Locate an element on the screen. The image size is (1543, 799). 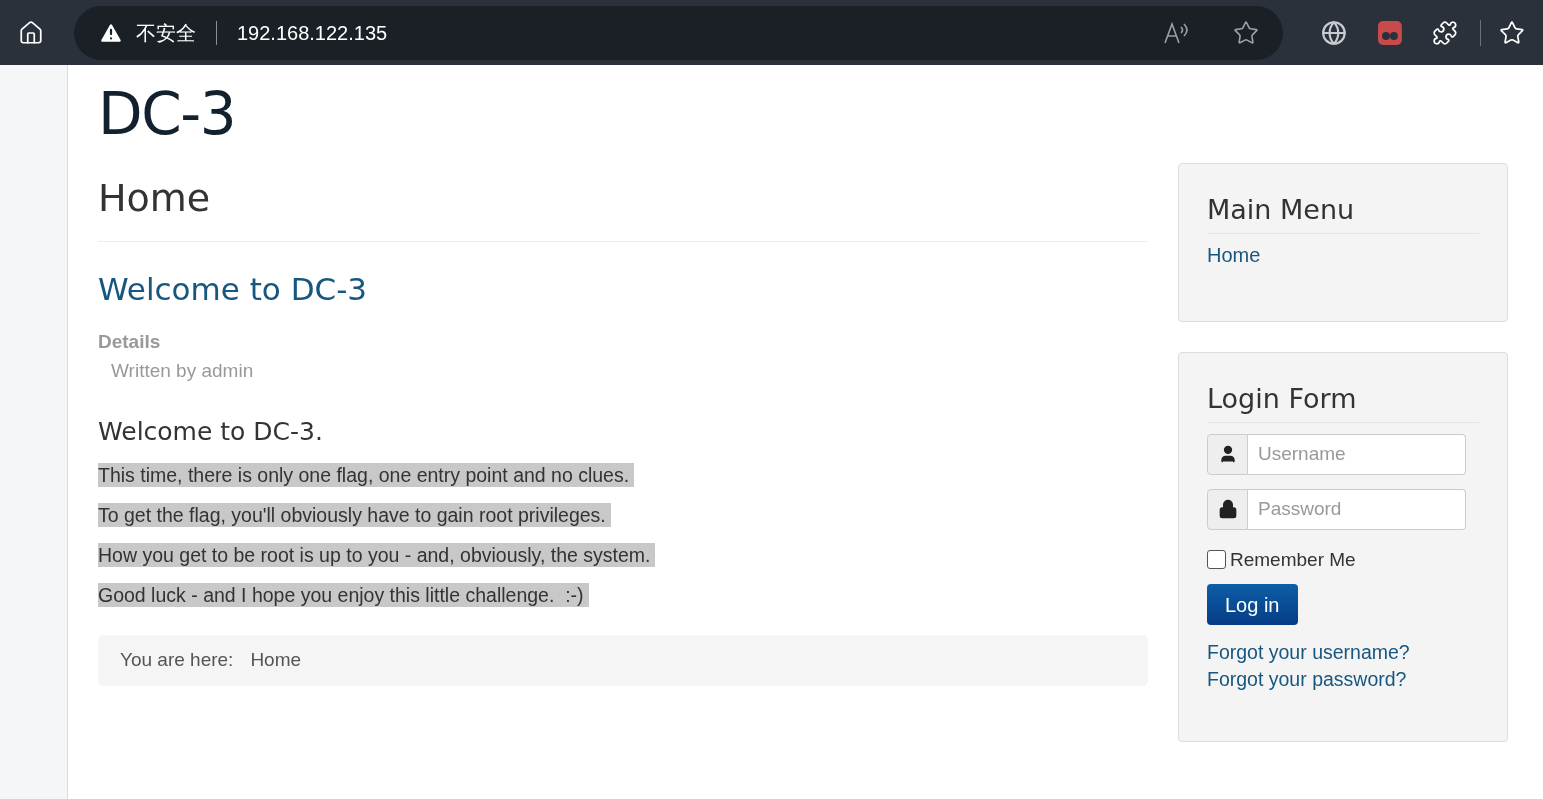
site-title: DC-3 is located at coordinates (804, 114).